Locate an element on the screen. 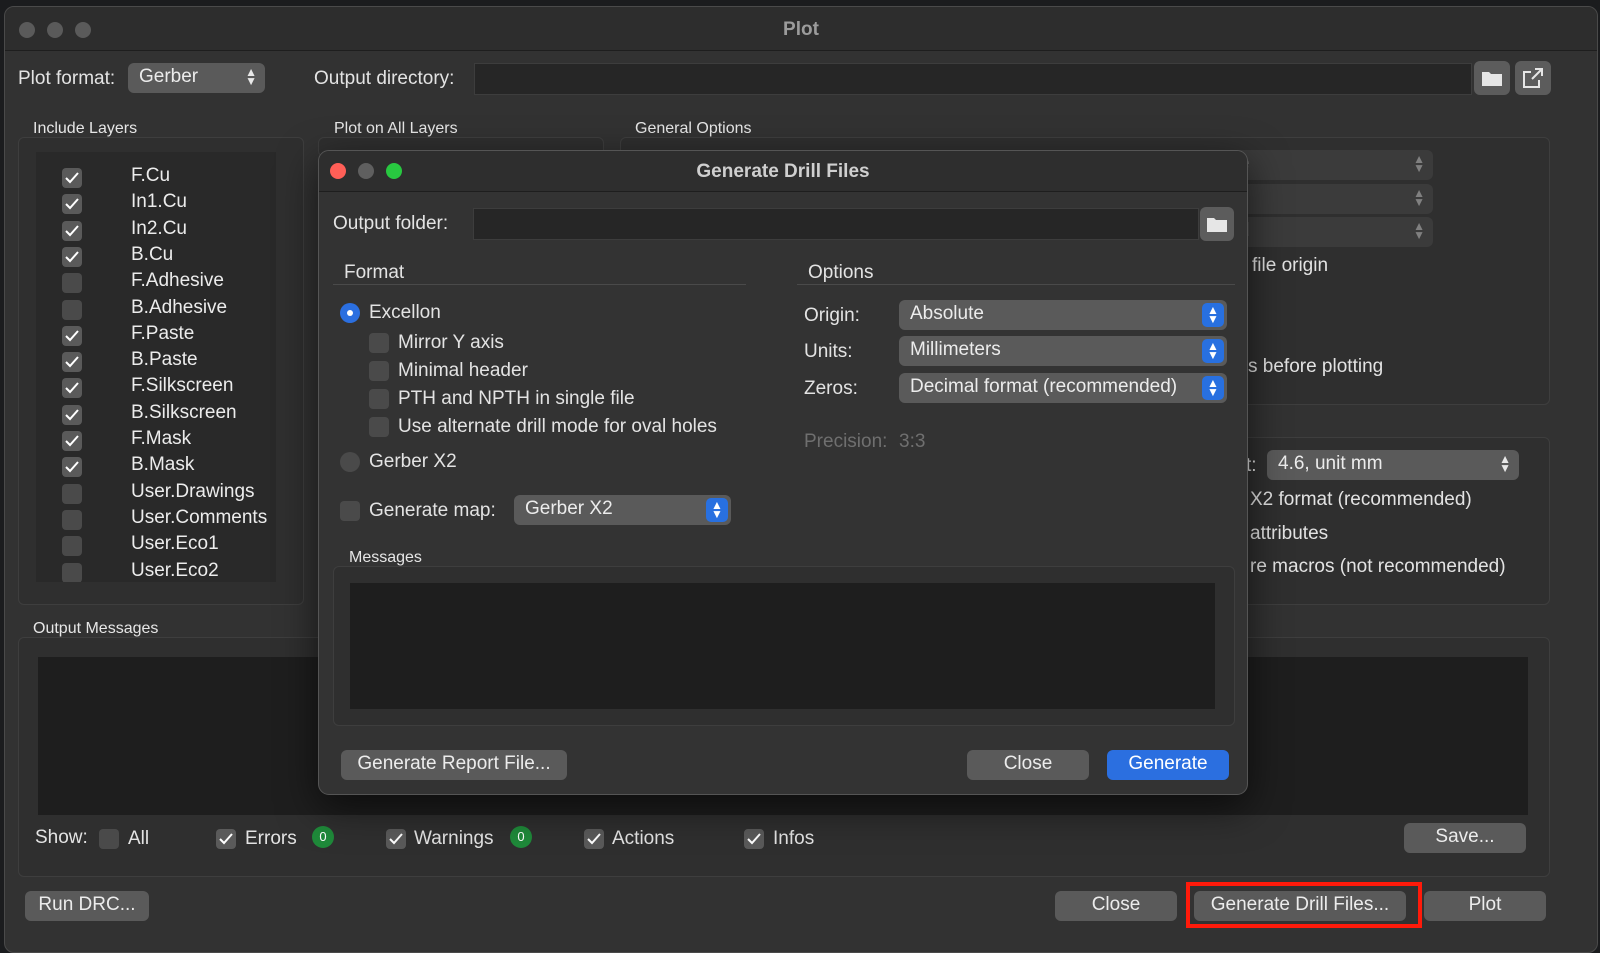 The height and width of the screenshot is (953, 1600). filter-infos-label: Infos is located at coordinates (794, 838).